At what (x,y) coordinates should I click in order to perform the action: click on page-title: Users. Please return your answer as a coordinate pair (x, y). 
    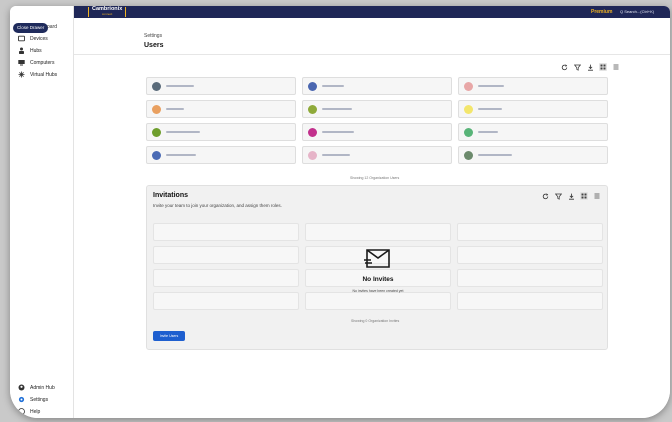
    Looking at the image, I should click on (154, 45).